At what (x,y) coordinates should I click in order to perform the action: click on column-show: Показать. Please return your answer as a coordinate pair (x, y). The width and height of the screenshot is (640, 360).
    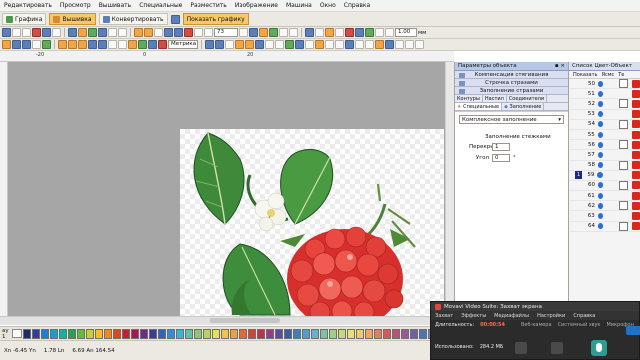
    Looking at the image, I should click on (585, 75).